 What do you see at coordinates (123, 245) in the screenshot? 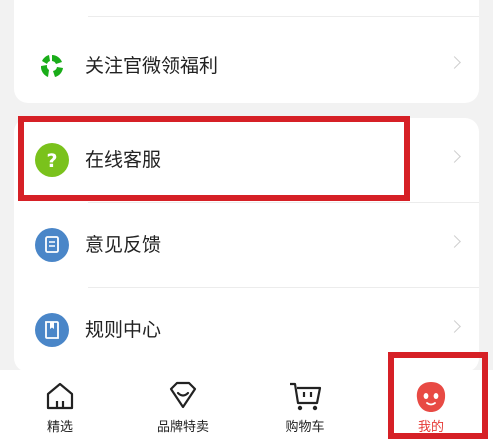
I see `menu-item-label: 意见反馈` at bounding box center [123, 245].